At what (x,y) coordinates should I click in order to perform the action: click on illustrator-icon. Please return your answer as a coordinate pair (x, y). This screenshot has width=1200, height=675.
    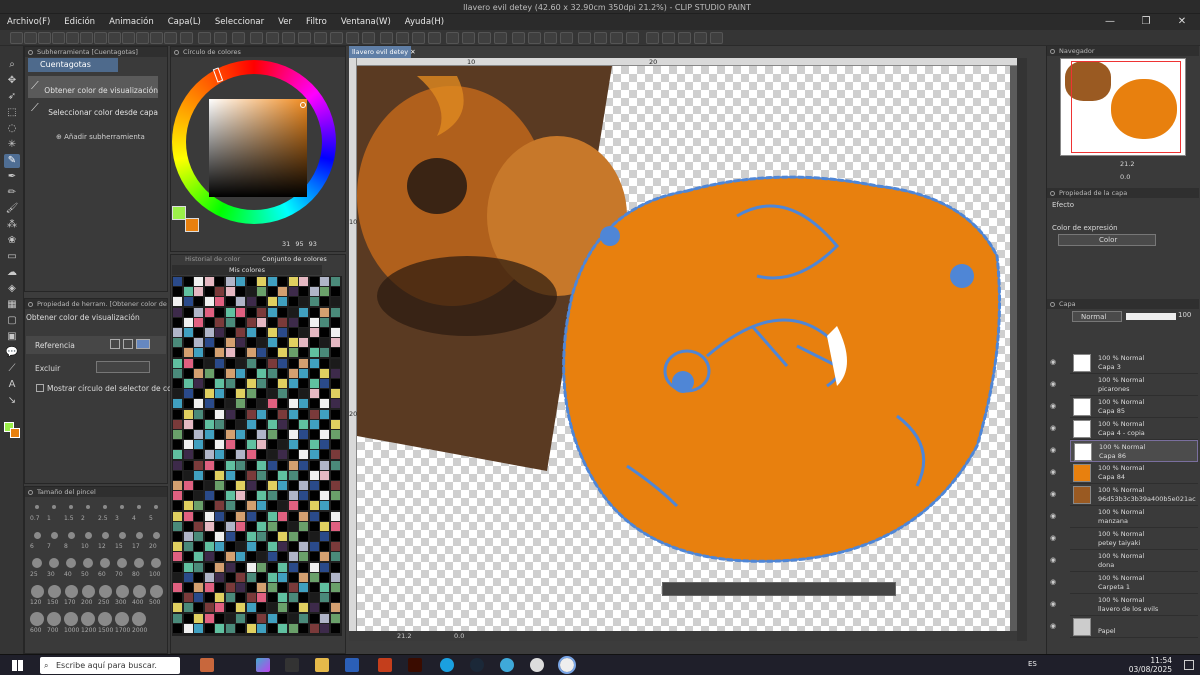
    Looking at the image, I should click on (415, 665).